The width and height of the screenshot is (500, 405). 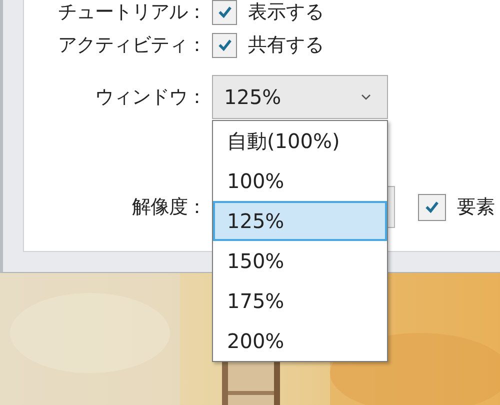 I want to click on checkbox-label: 共有する, so click(x=286, y=45).